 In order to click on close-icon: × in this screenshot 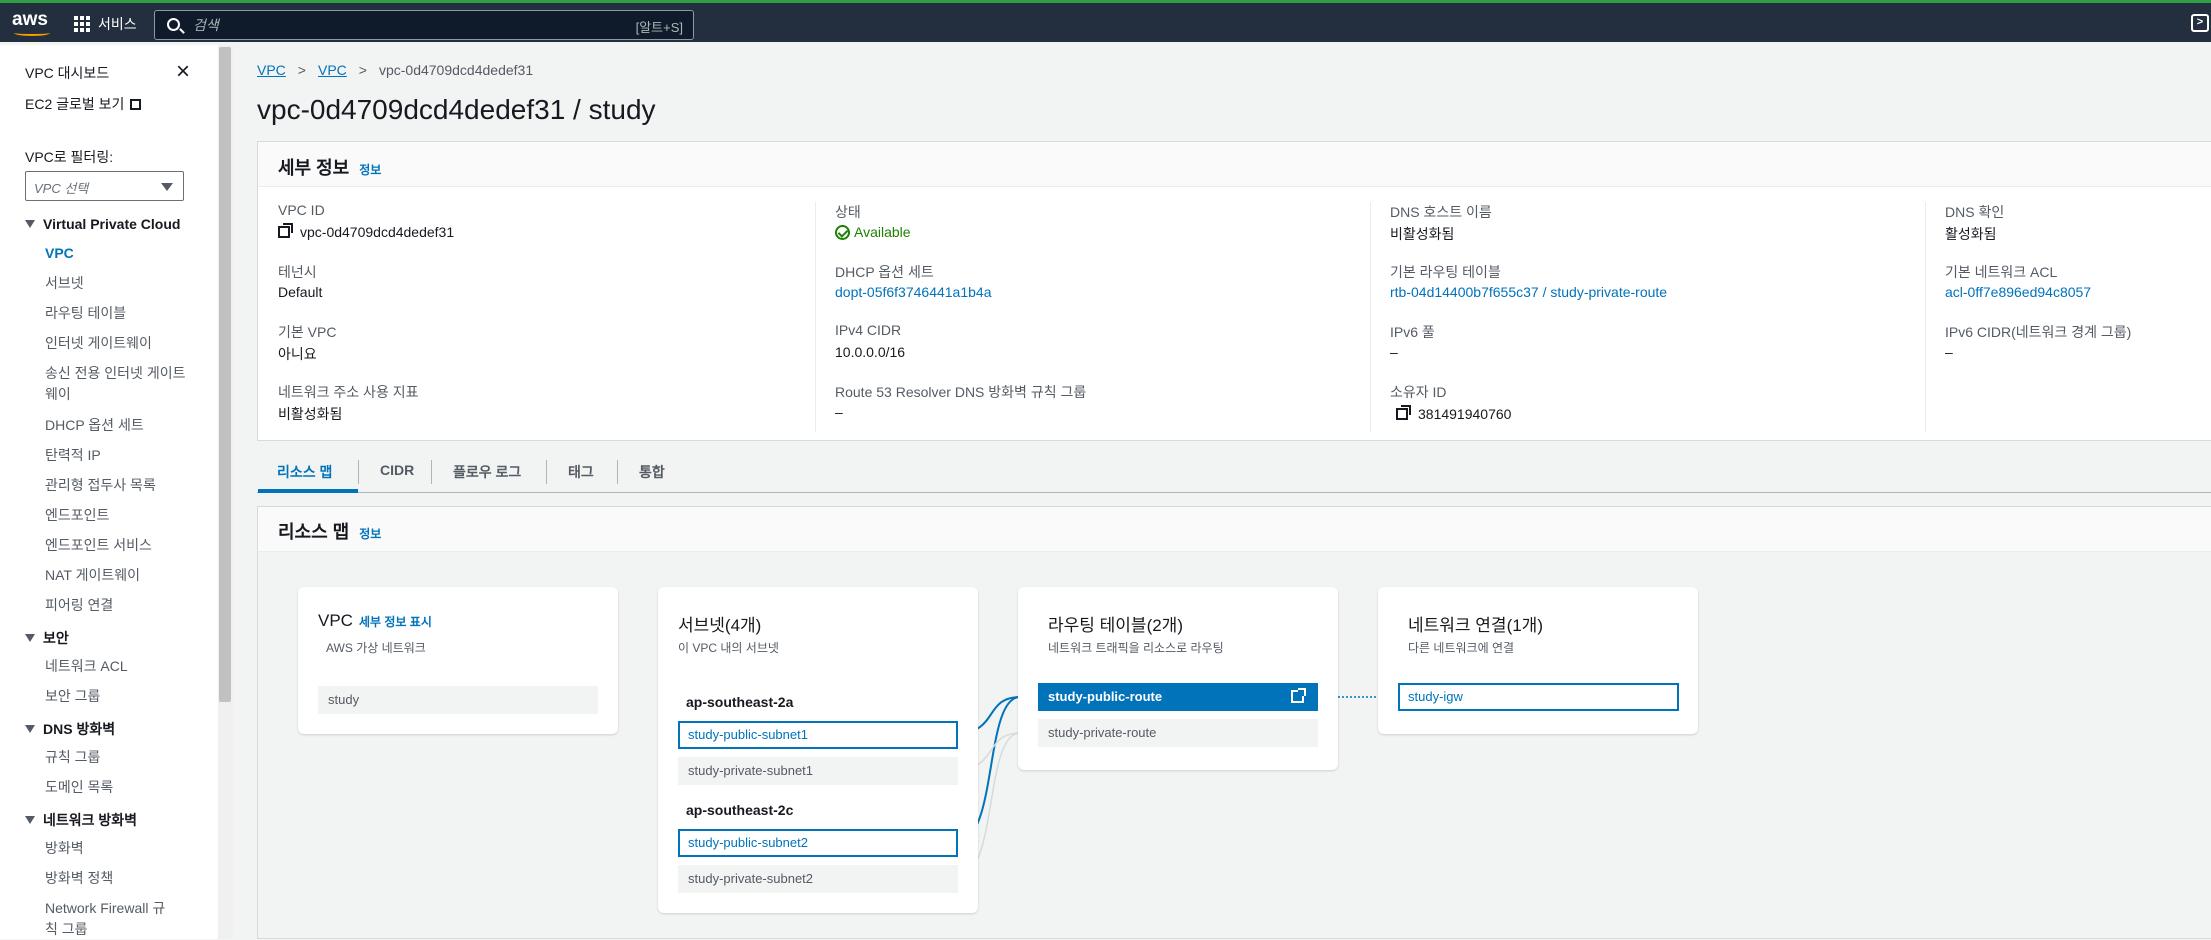, I will do `click(186, 72)`.